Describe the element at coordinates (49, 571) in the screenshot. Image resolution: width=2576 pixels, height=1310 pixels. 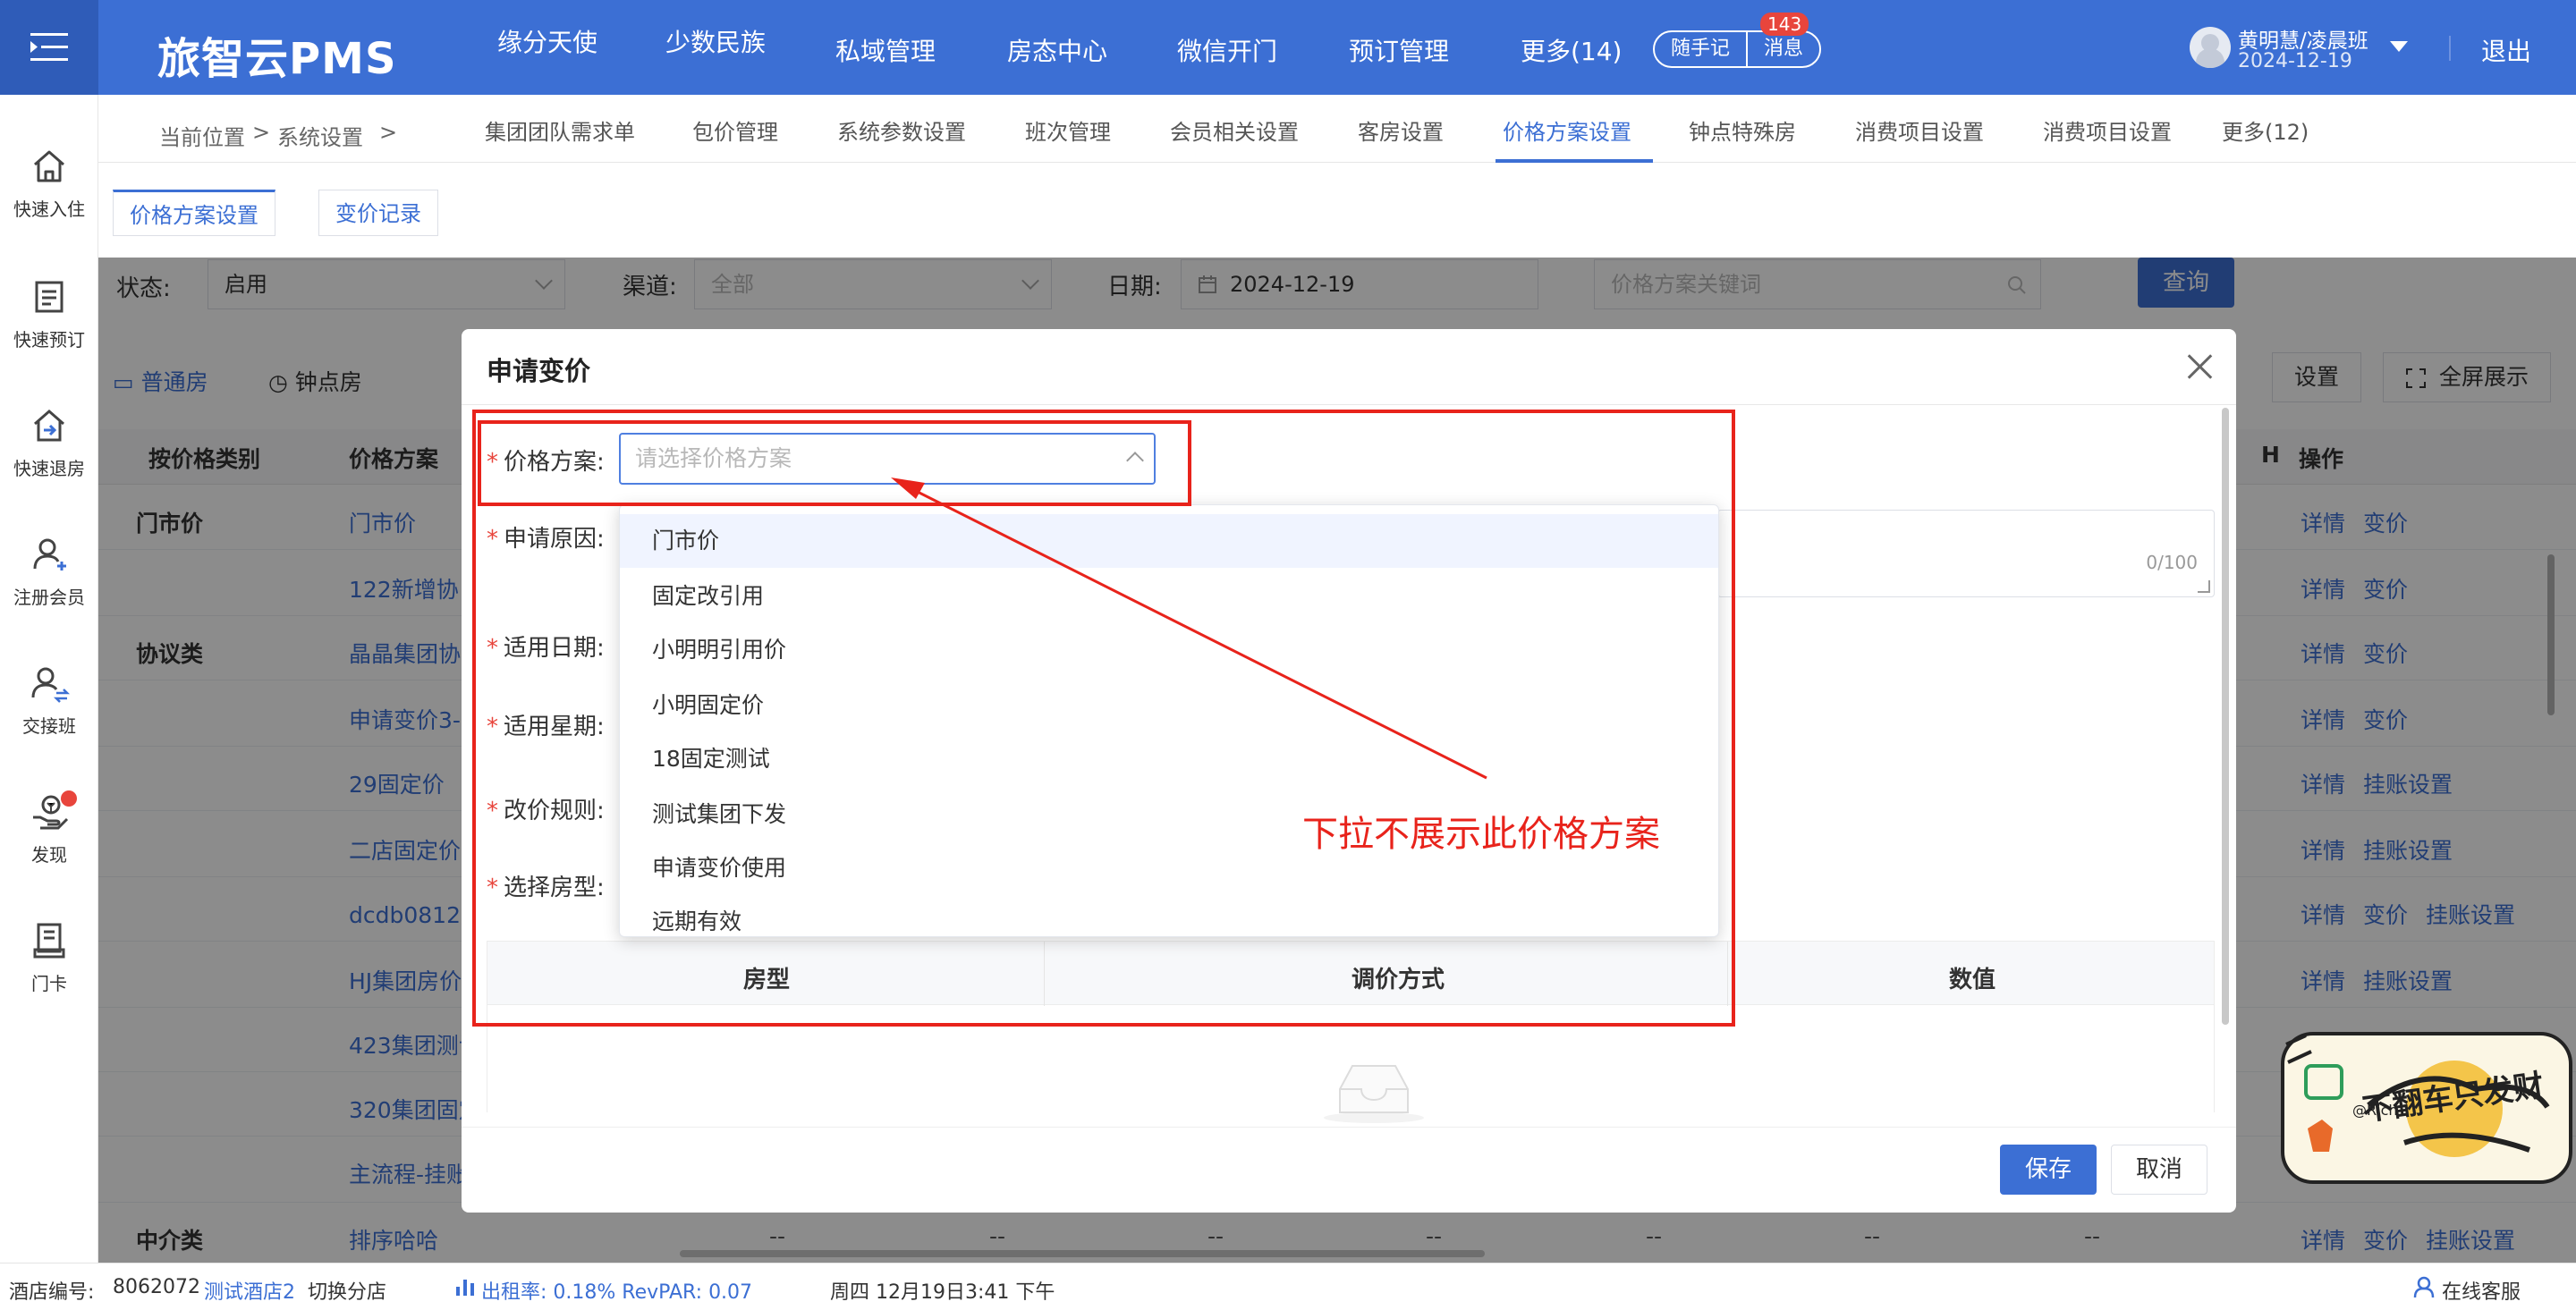
I see `sidebar-item-register-member: 注册会员` at that location.